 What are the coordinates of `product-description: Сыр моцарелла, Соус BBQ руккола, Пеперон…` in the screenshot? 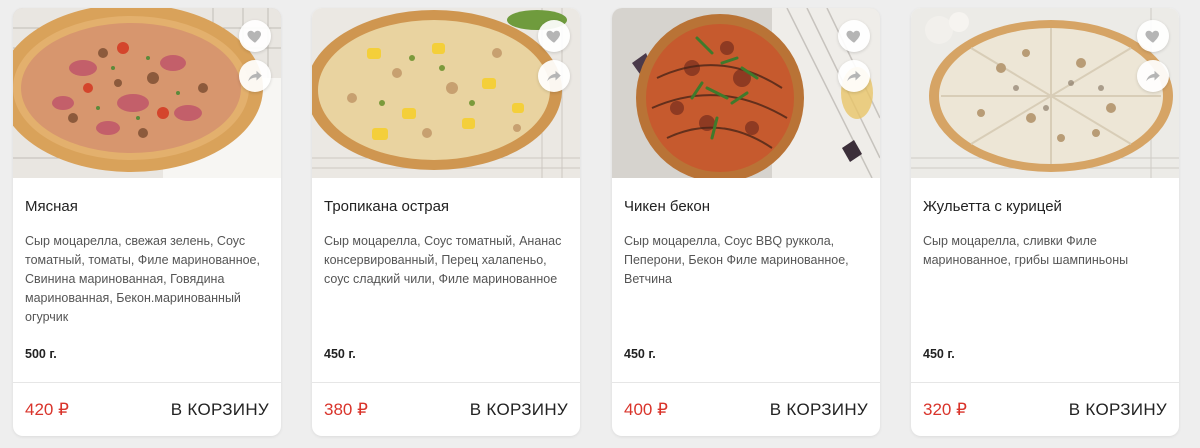 It's located at (736, 260).